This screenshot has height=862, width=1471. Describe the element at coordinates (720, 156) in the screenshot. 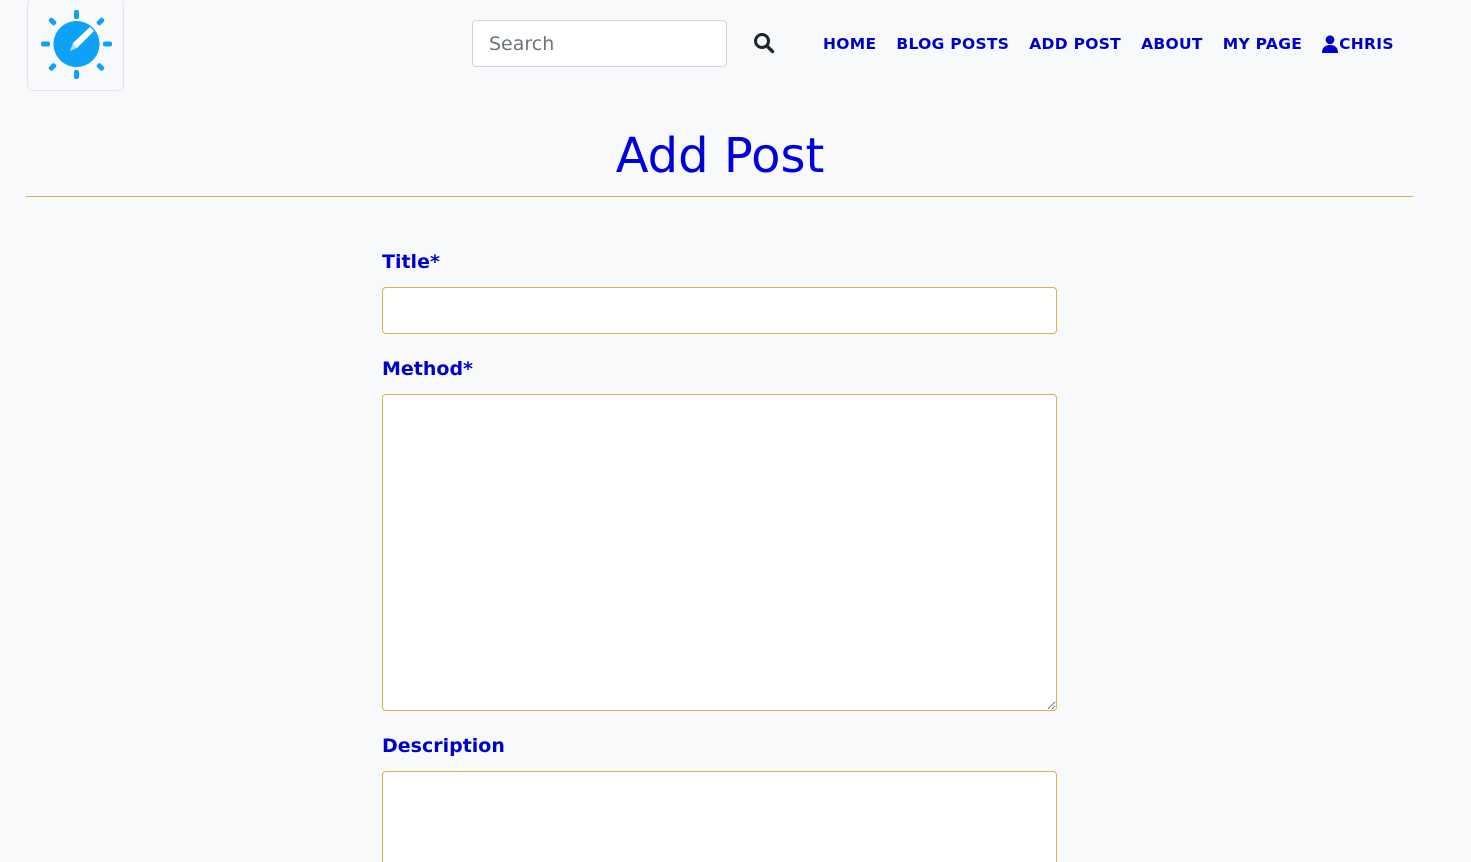

I see `page-title: Add Post` at that location.